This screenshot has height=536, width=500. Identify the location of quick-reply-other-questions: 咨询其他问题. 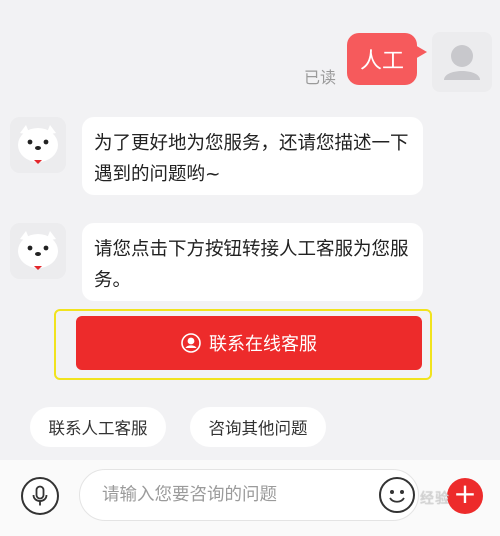
(258, 427).